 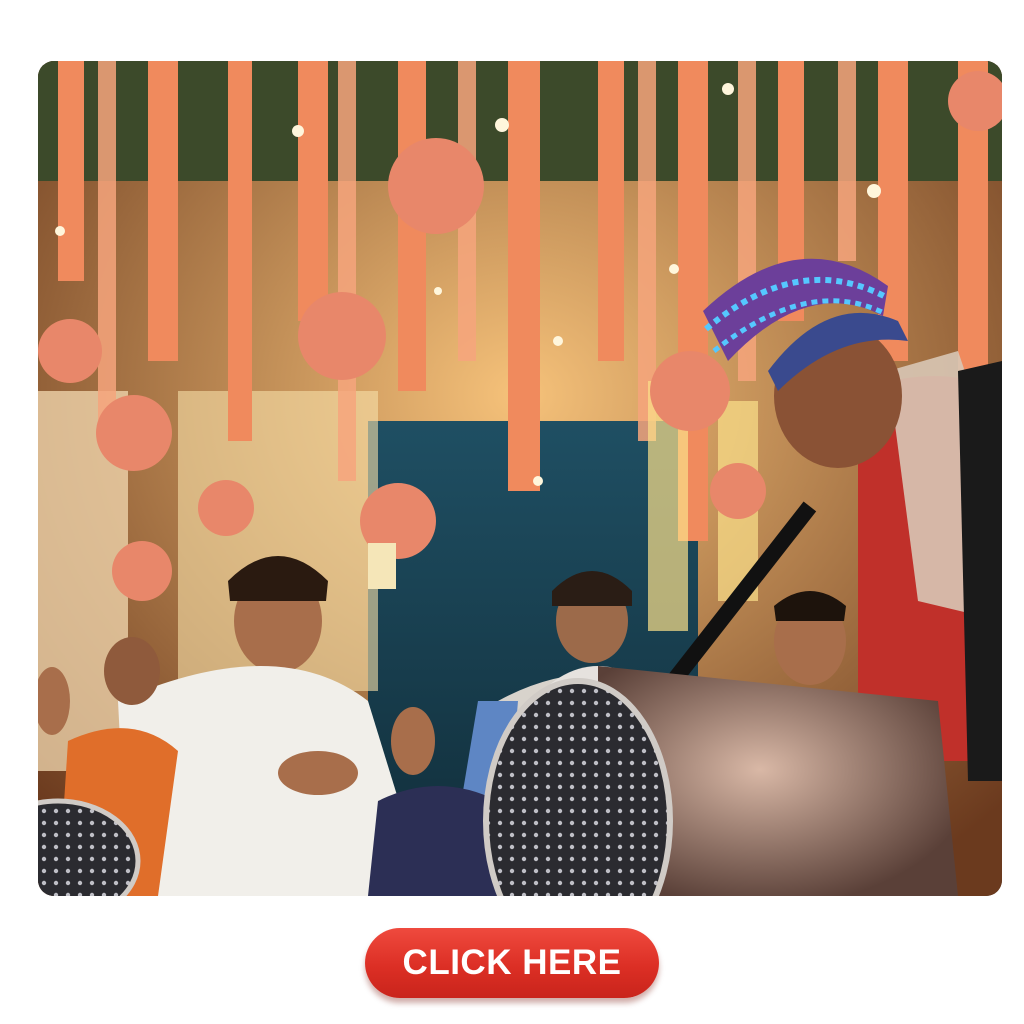 I want to click on click-here-button: CLICK HERE, so click(x=512, y=963).